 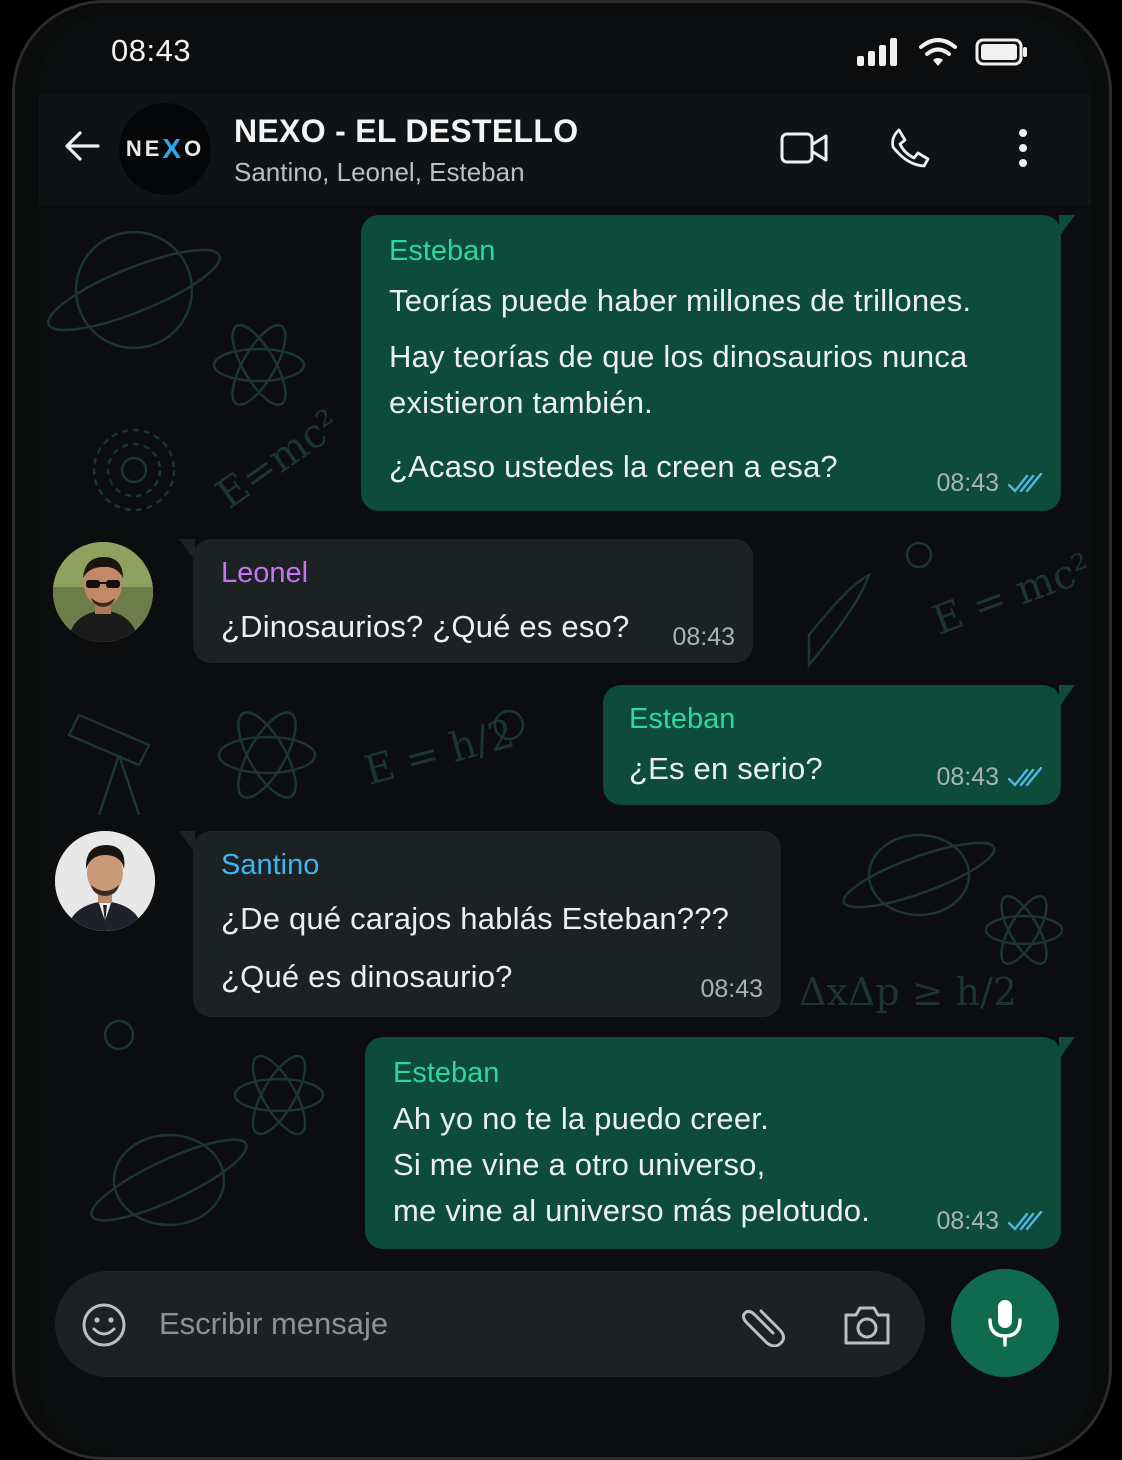 I want to click on paperclip-icon, so click(x=763, y=1328).